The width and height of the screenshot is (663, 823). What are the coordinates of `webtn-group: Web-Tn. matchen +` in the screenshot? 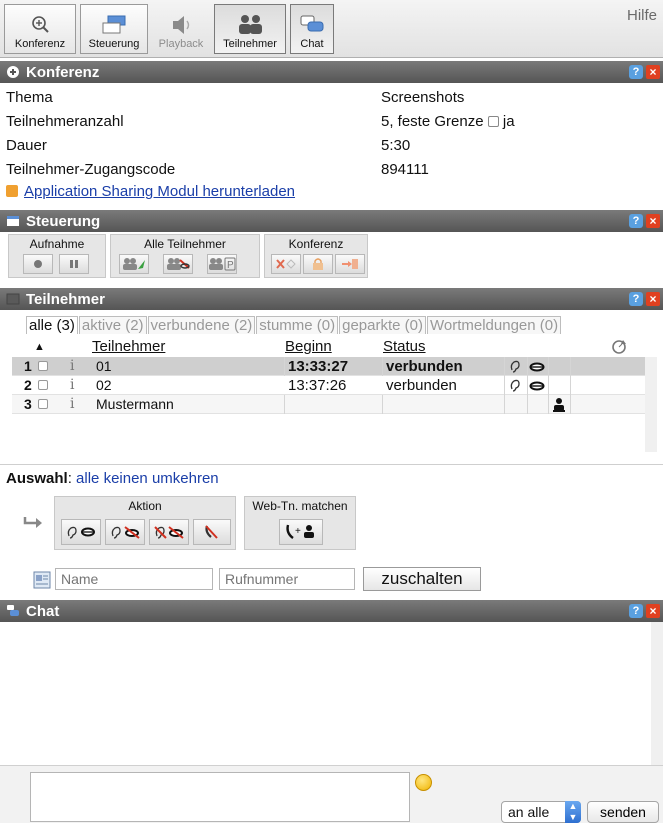 It's located at (300, 523).